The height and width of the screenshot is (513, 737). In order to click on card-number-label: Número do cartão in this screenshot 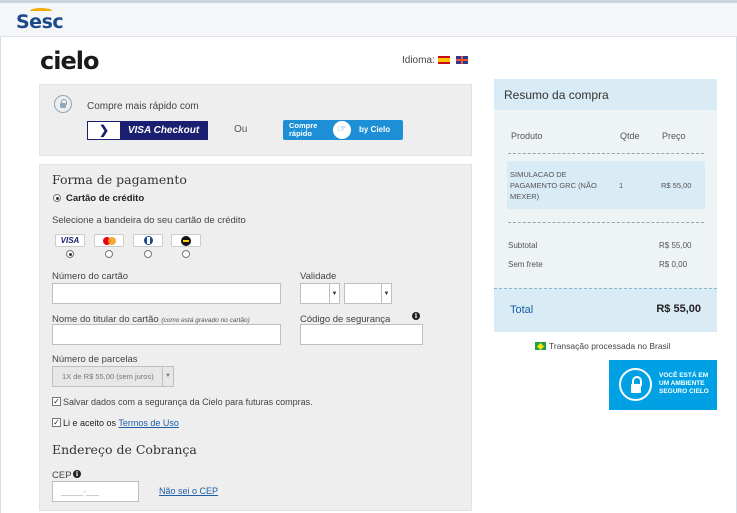, I will do `click(90, 276)`.